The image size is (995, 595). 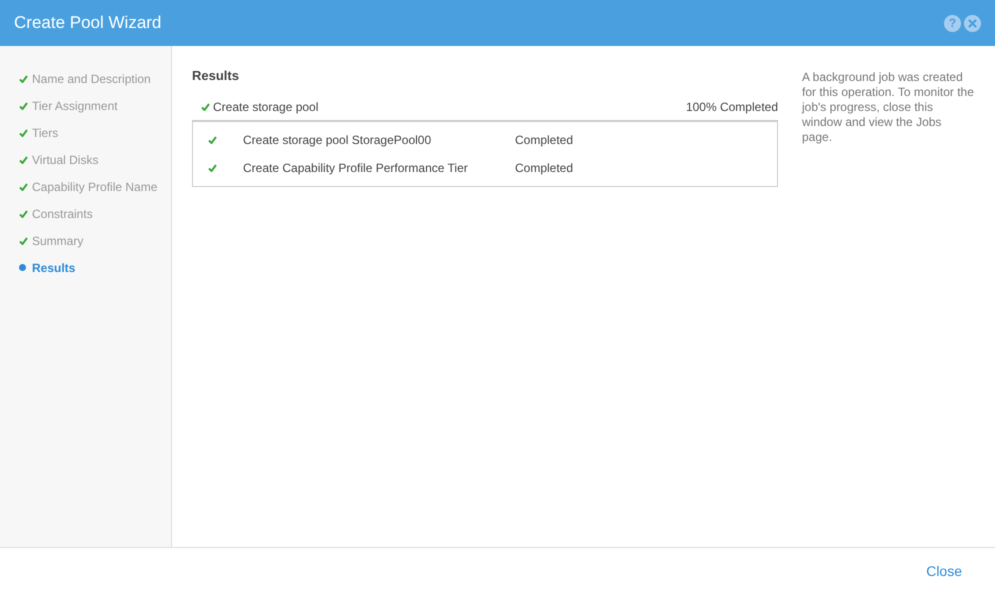 I want to click on job-name: Create storage pool, so click(x=265, y=107).